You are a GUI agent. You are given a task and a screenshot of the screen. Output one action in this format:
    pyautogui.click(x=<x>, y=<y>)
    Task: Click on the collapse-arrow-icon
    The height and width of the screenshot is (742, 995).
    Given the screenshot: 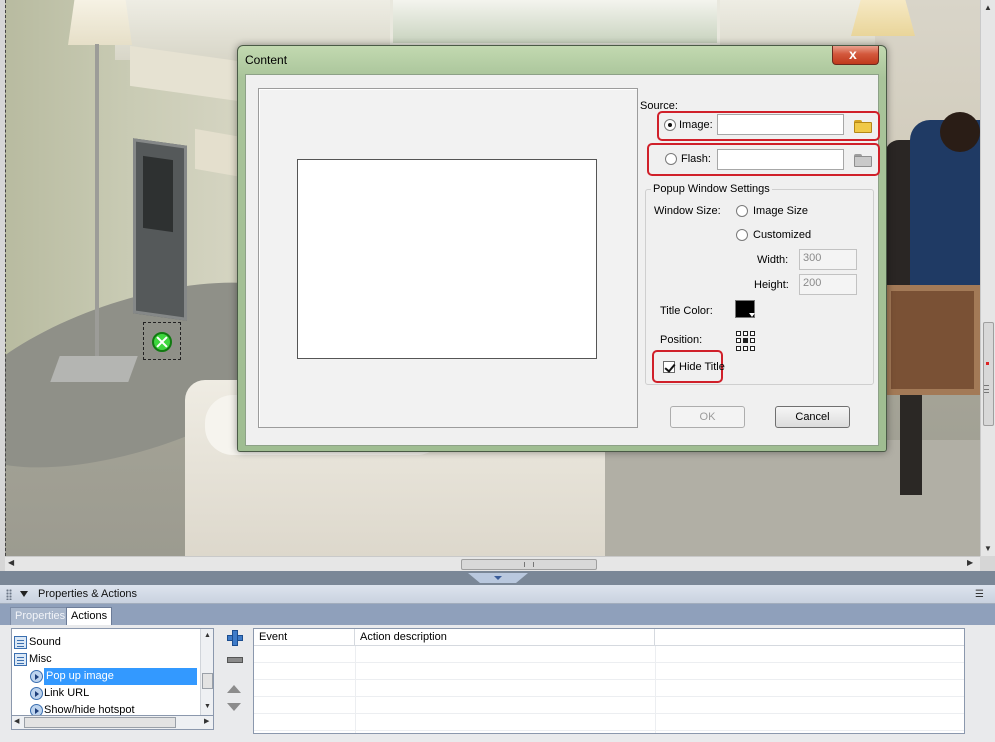 What is the action you would take?
    pyautogui.click(x=24, y=594)
    